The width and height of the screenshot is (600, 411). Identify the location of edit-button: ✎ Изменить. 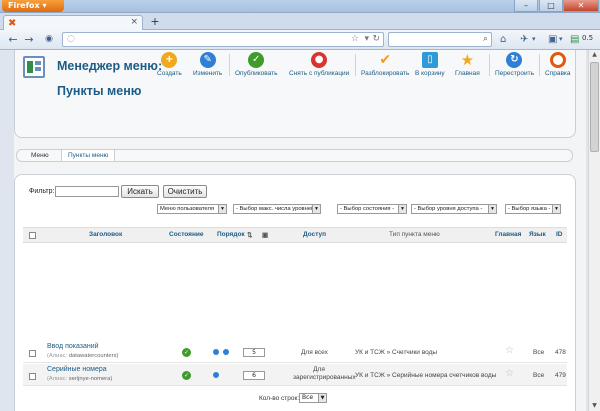
(207, 64).